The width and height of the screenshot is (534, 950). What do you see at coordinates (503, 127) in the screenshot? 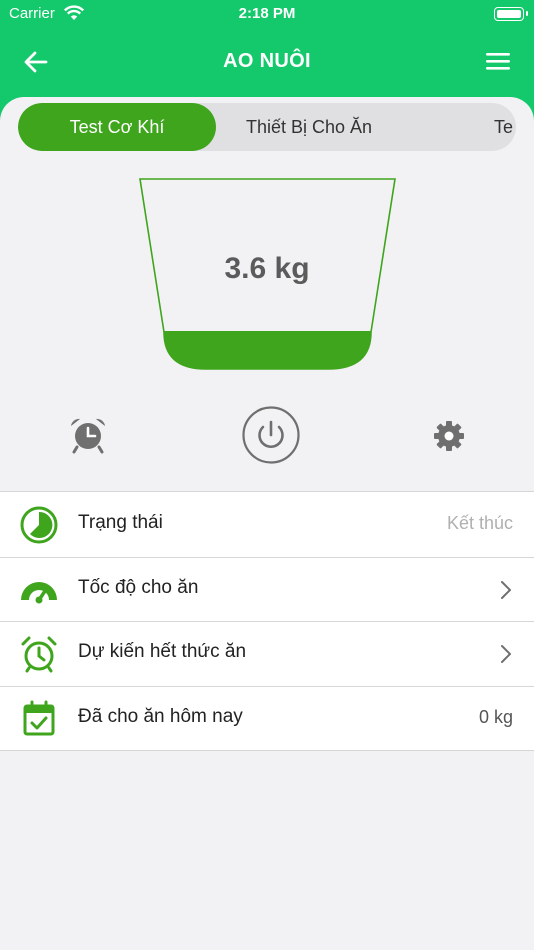
I see `tab-partial-third: Te` at bounding box center [503, 127].